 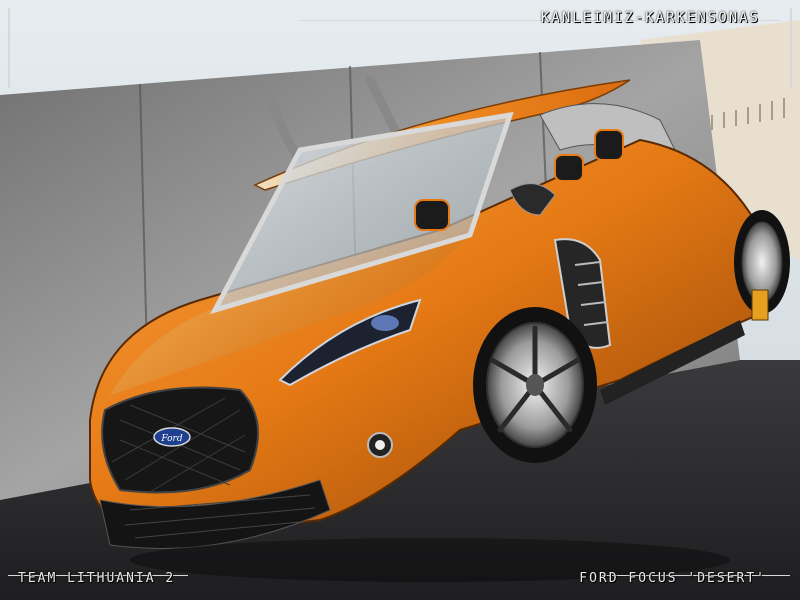 I want to click on ford-badge-text: Ford, so click(x=171, y=439).